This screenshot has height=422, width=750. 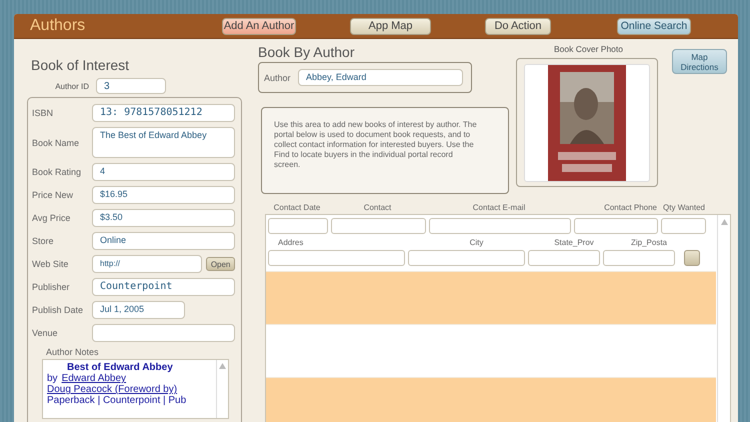 I want to click on field-label: Author ID, so click(x=71, y=86).